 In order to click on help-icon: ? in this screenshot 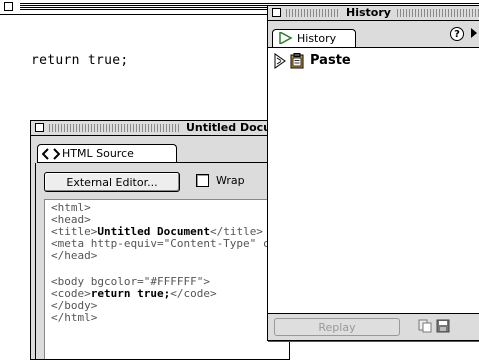, I will do `click(457, 34)`.